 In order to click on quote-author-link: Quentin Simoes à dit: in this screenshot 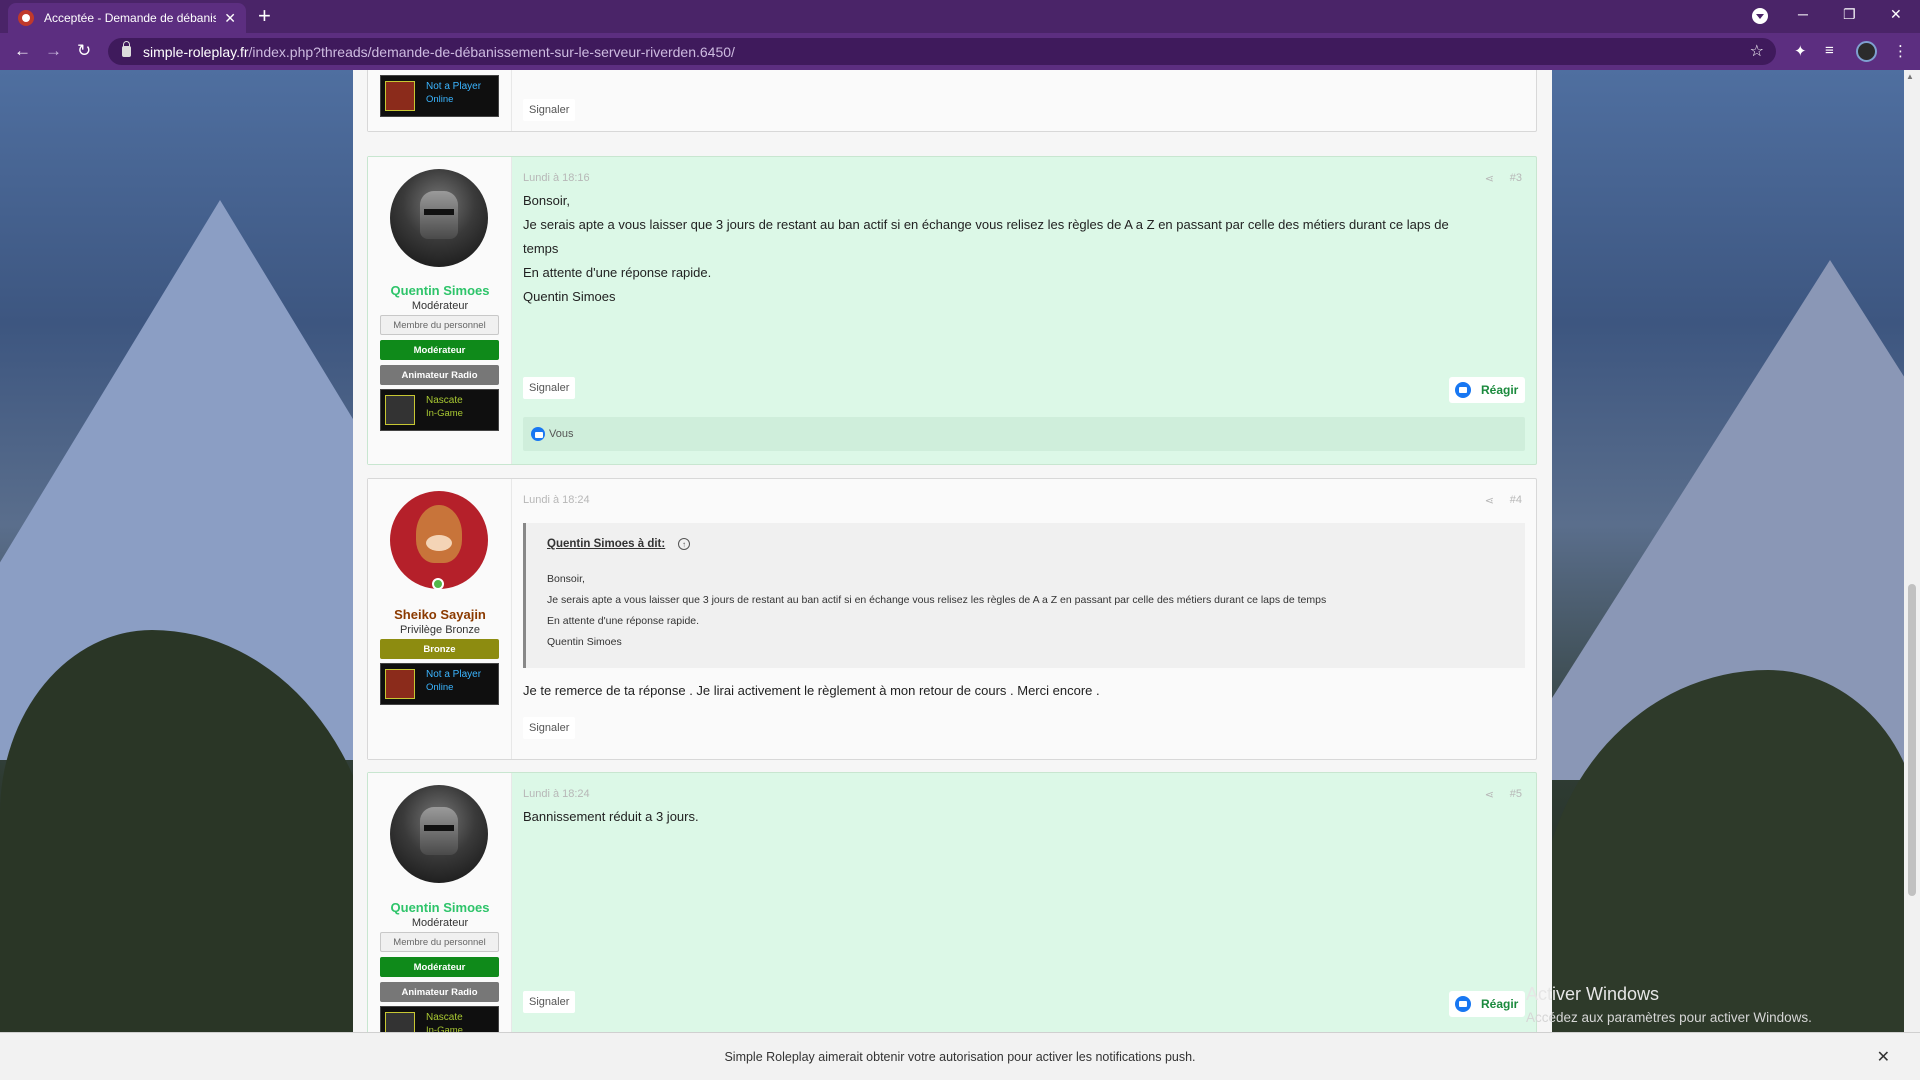, I will do `click(606, 544)`.